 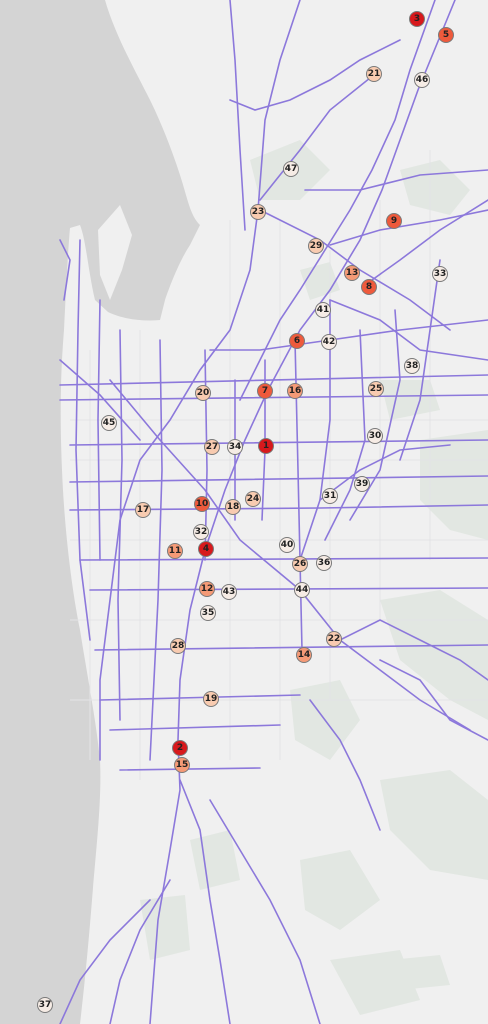 What do you see at coordinates (394, 221) in the screenshot?
I see `map-marker-9: 9` at bounding box center [394, 221].